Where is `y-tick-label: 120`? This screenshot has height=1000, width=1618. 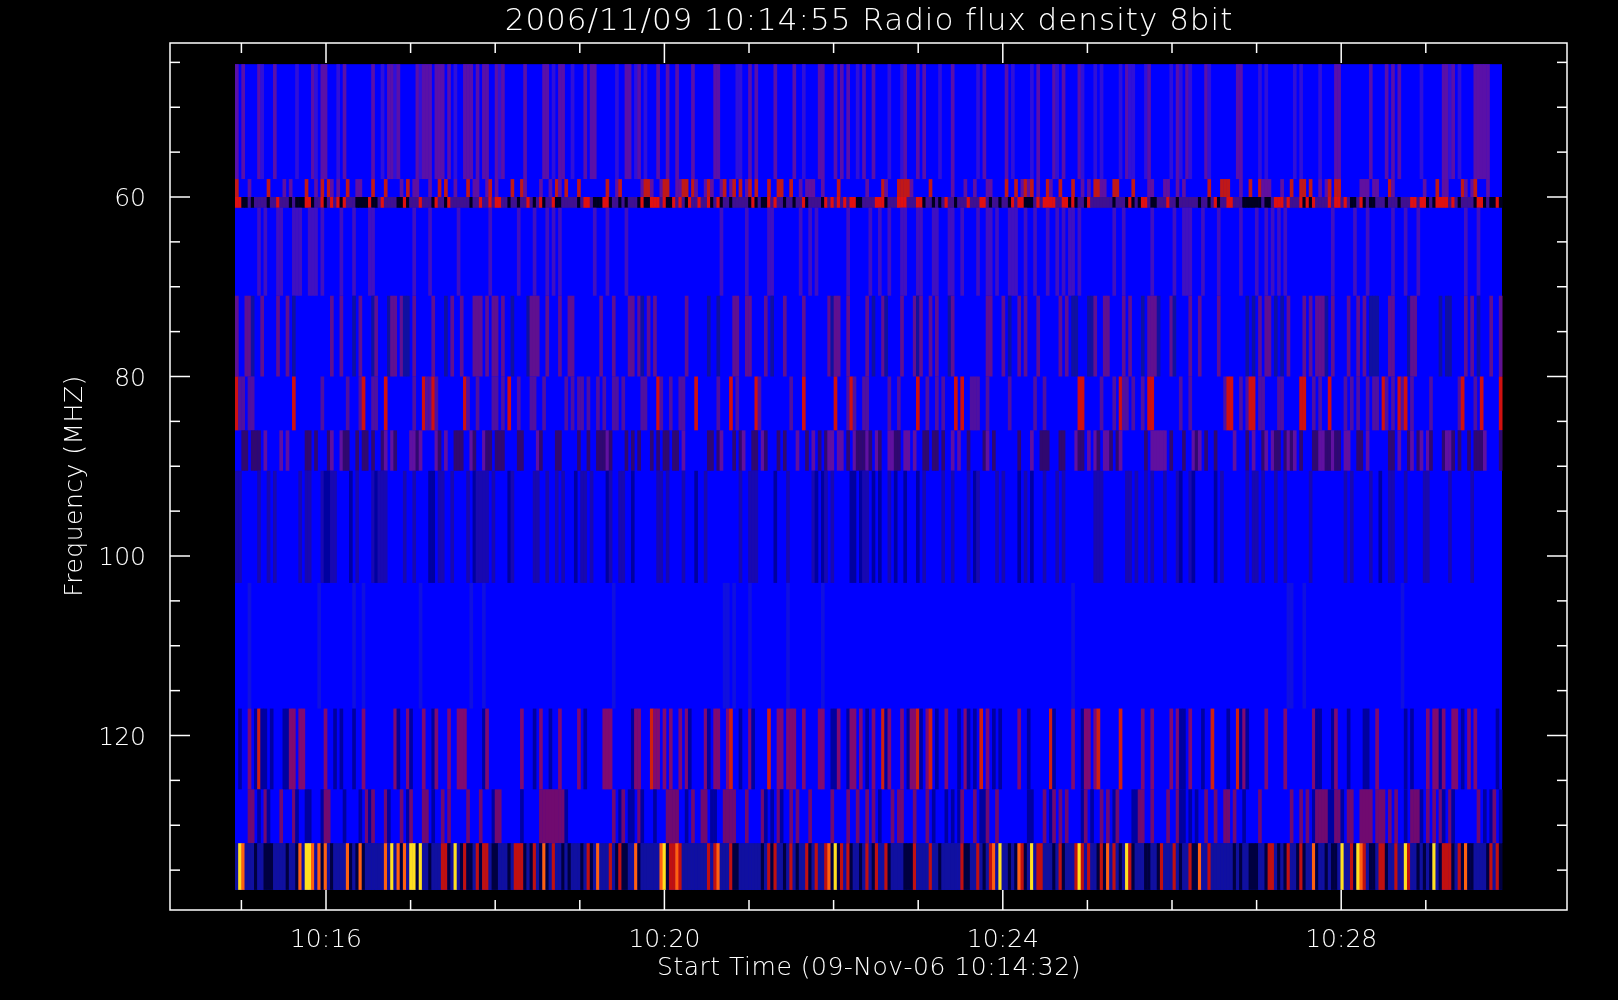 y-tick-label: 120 is located at coordinates (122, 736).